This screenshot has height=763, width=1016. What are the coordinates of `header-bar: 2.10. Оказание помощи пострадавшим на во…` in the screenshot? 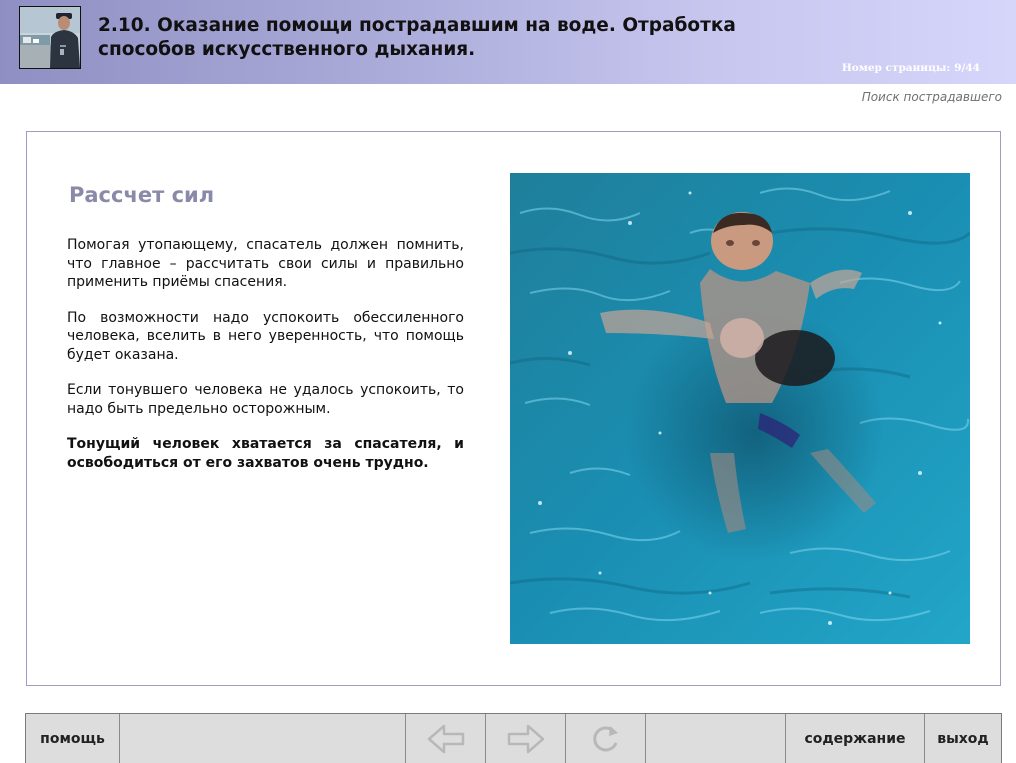 It's located at (508, 42).